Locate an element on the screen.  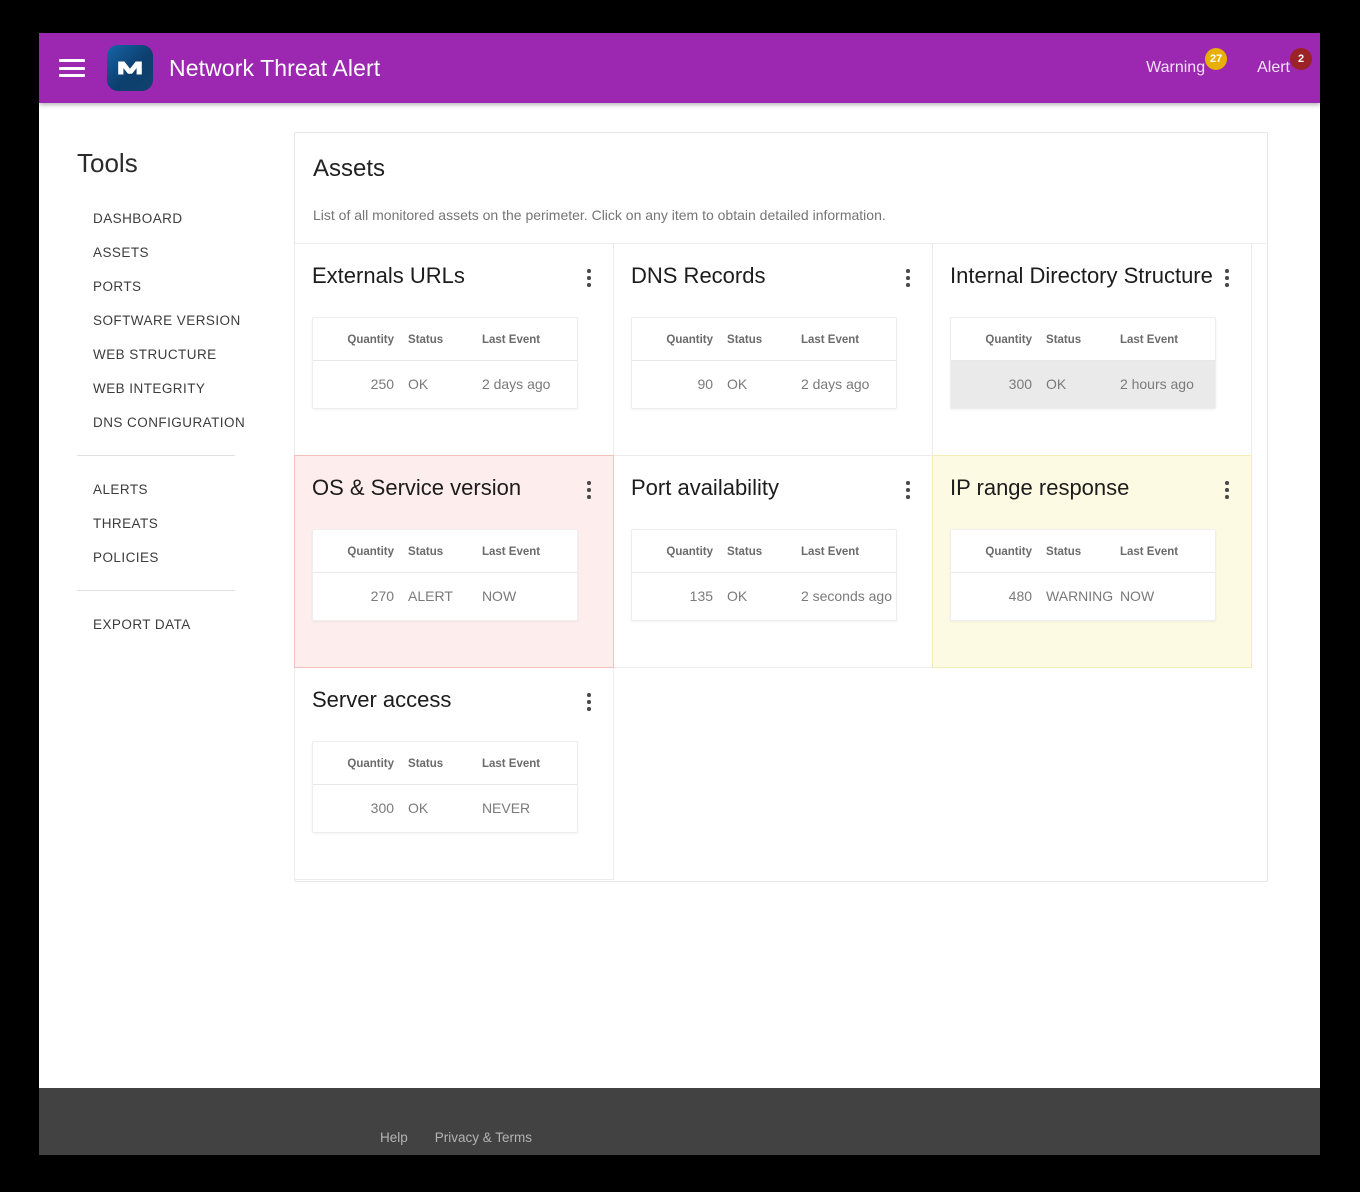
card-title: IP range response is located at coordinates (1040, 487).